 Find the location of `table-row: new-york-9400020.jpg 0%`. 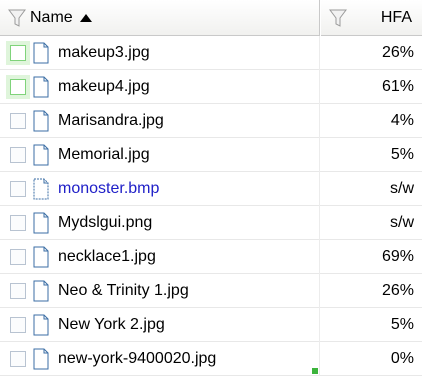

table-row: new-york-9400020.jpg 0% is located at coordinates (211, 358).